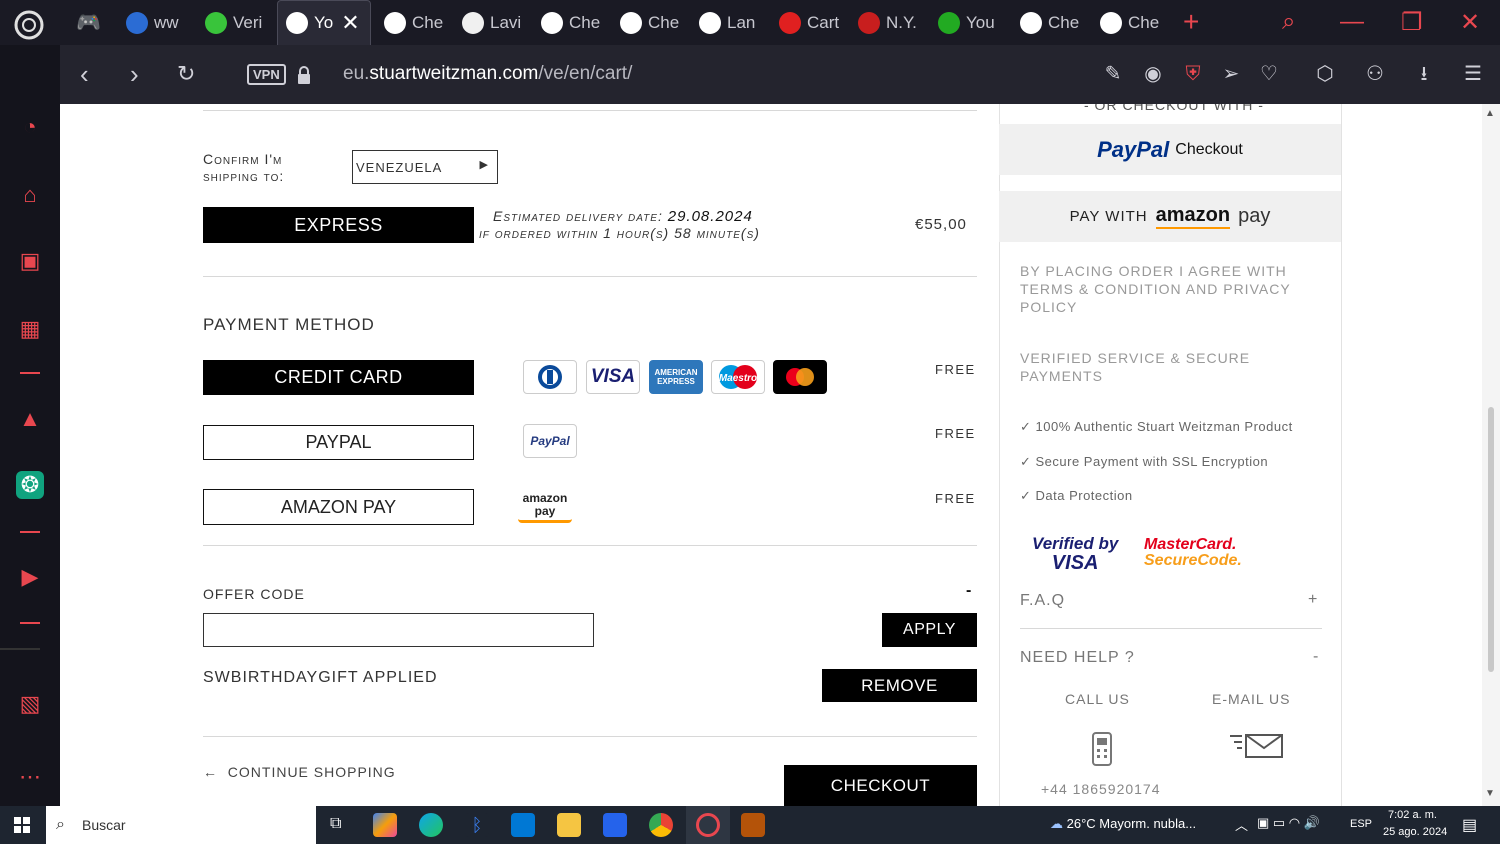 The height and width of the screenshot is (844, 1500). What do you see at coordinates (1269, 74) in the screenshot?
I see `heart-icon: ♡` at bounding box center [1269, 74].